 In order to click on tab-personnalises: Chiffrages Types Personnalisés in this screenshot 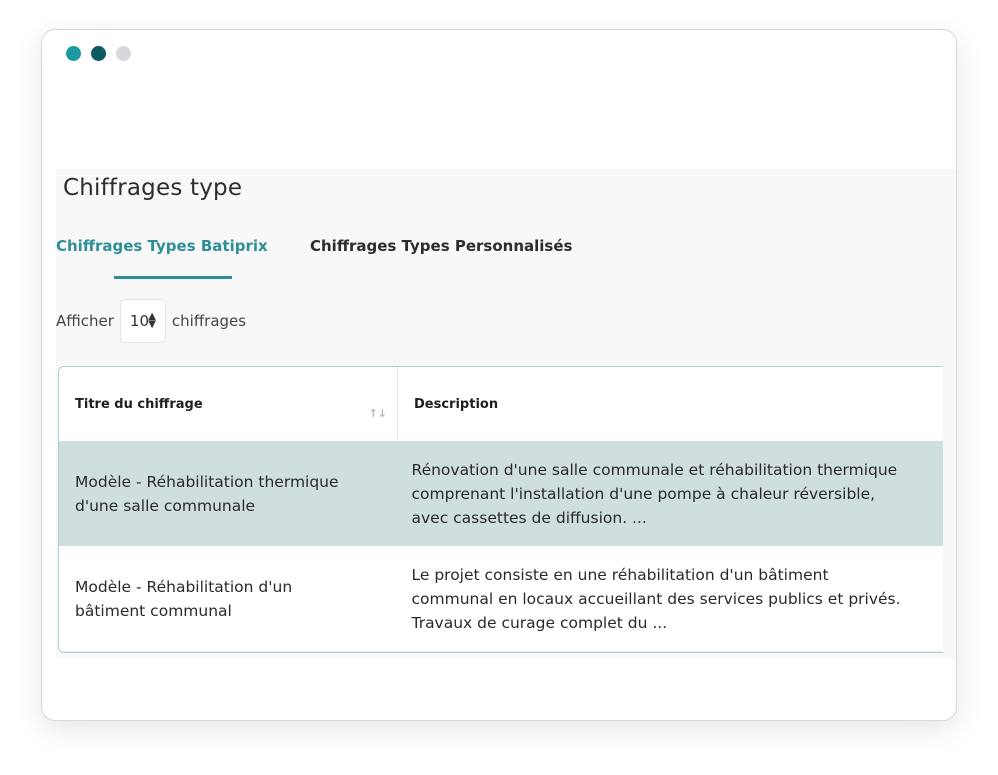, I will do `click(441, 246)`.